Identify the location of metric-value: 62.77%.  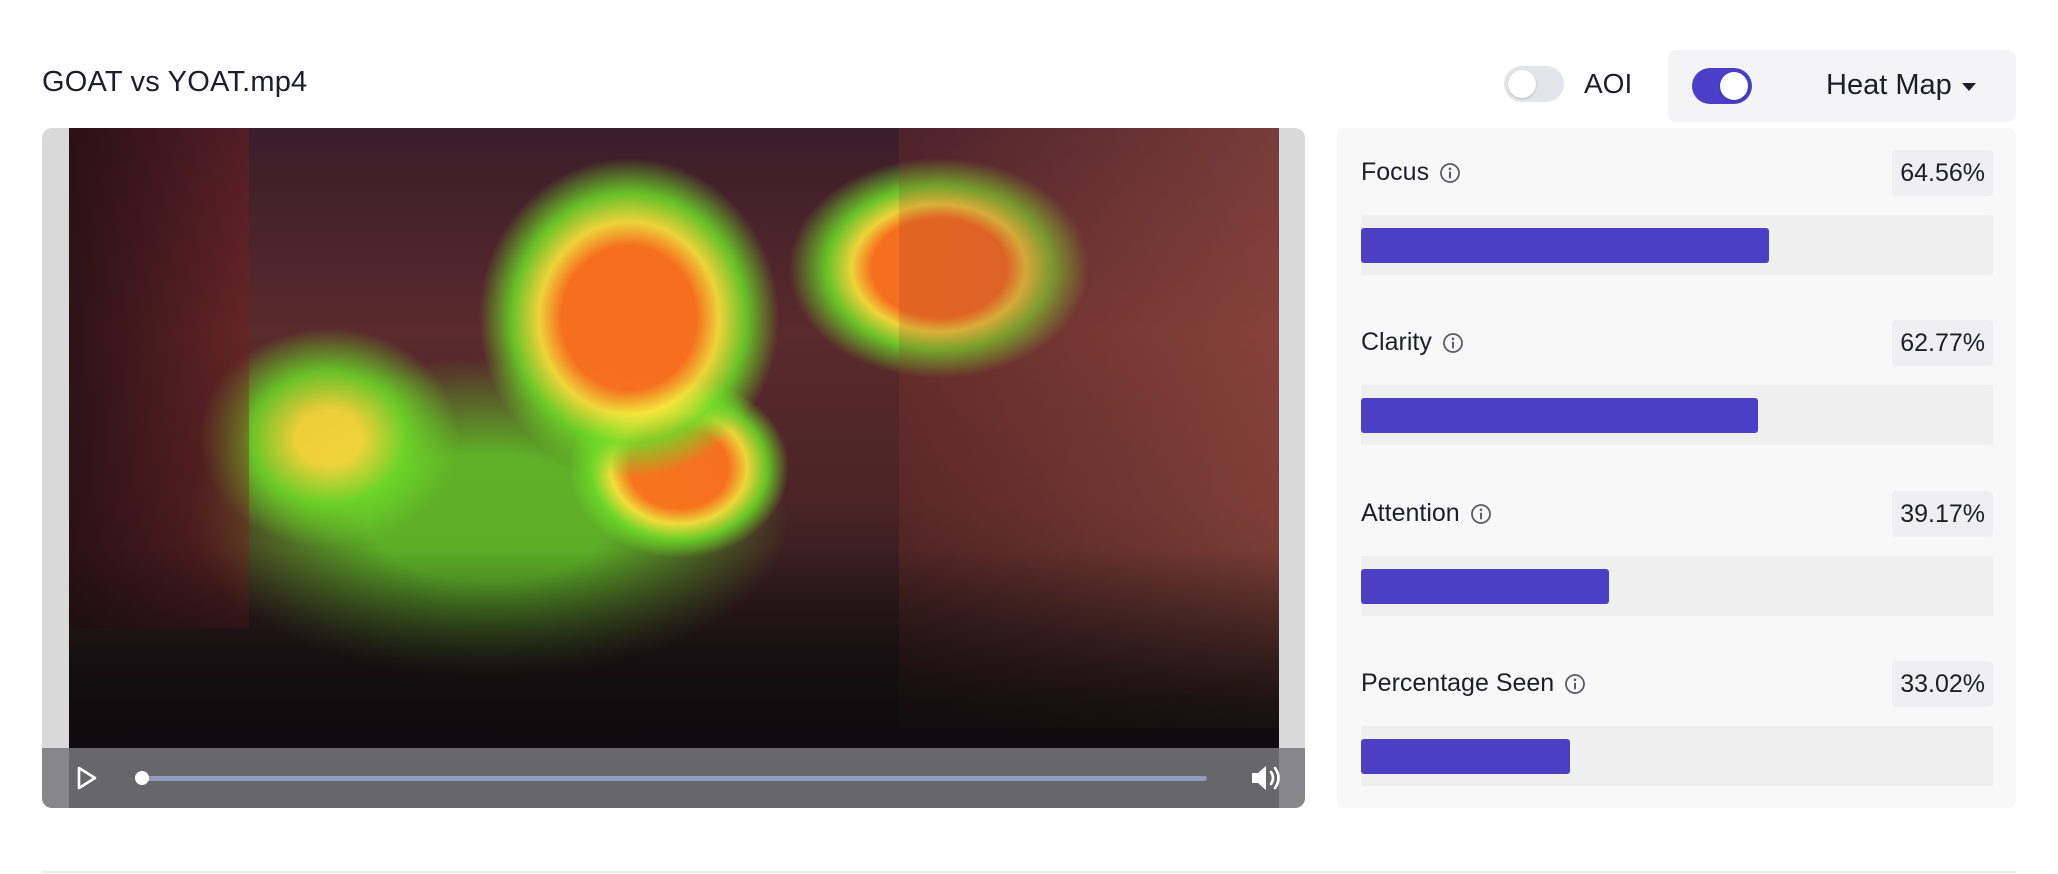
(1942, 343).